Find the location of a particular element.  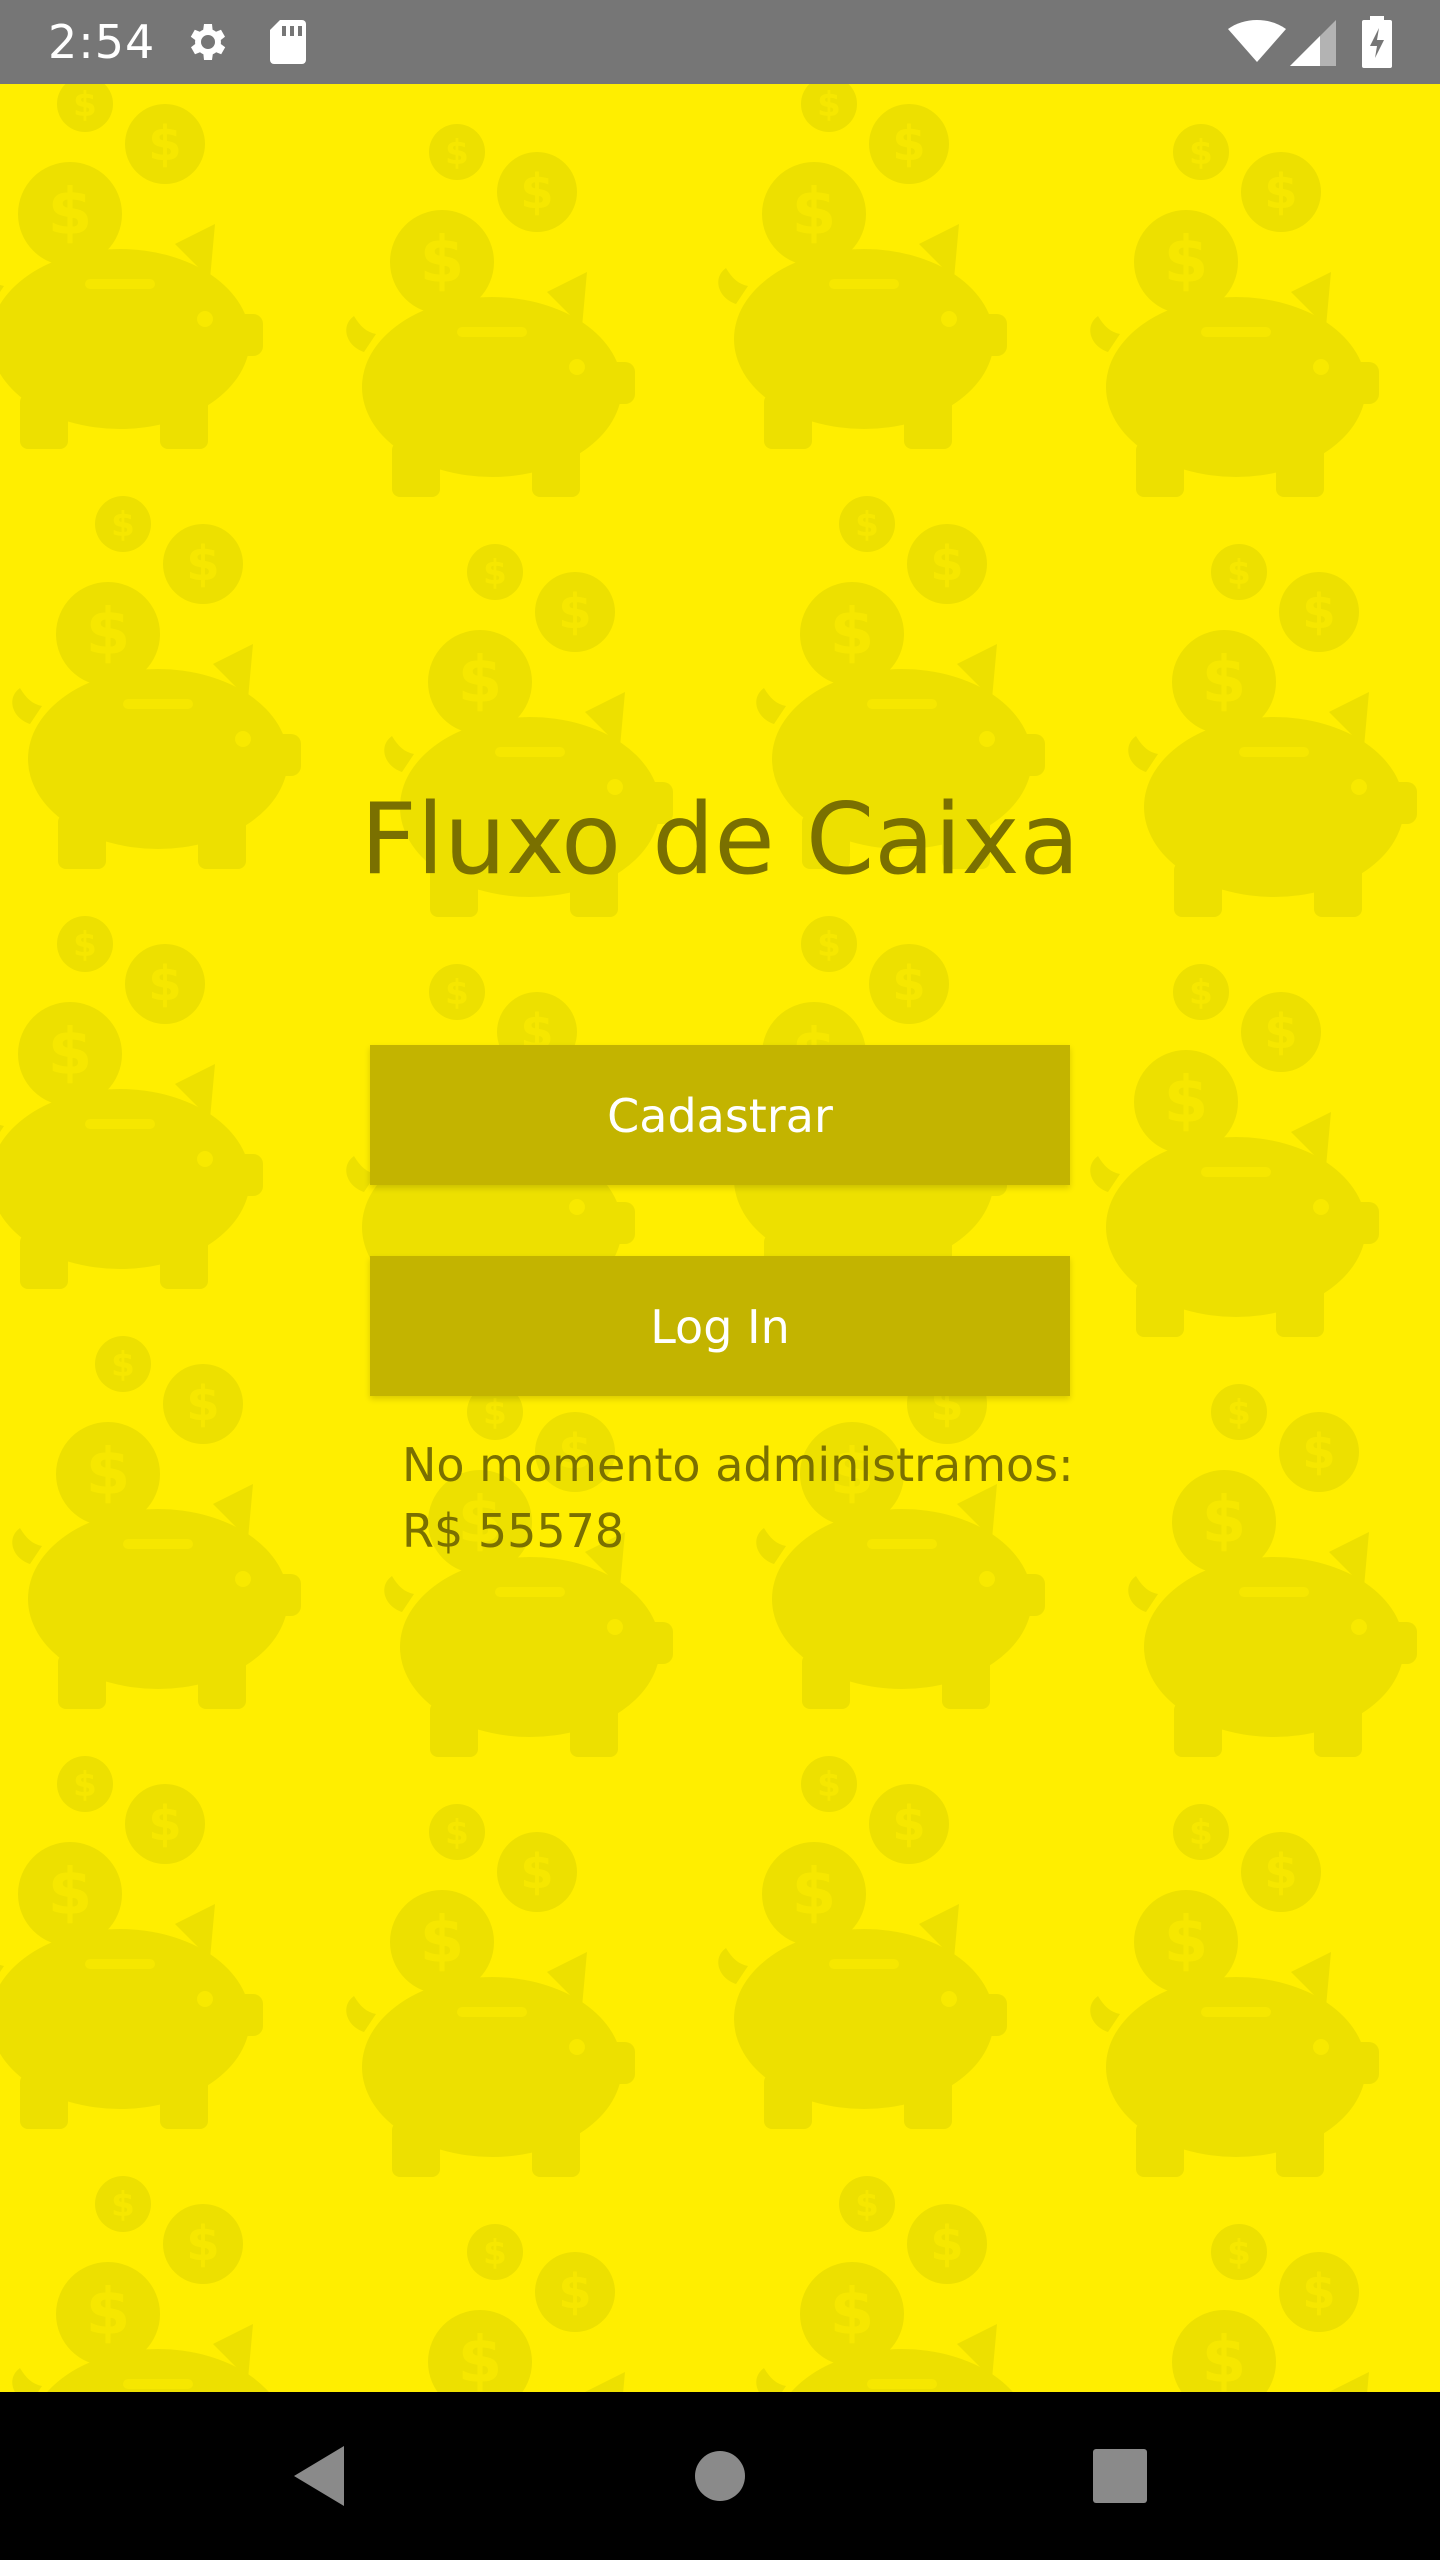

gear-icon is located at coordinates (208, 44).